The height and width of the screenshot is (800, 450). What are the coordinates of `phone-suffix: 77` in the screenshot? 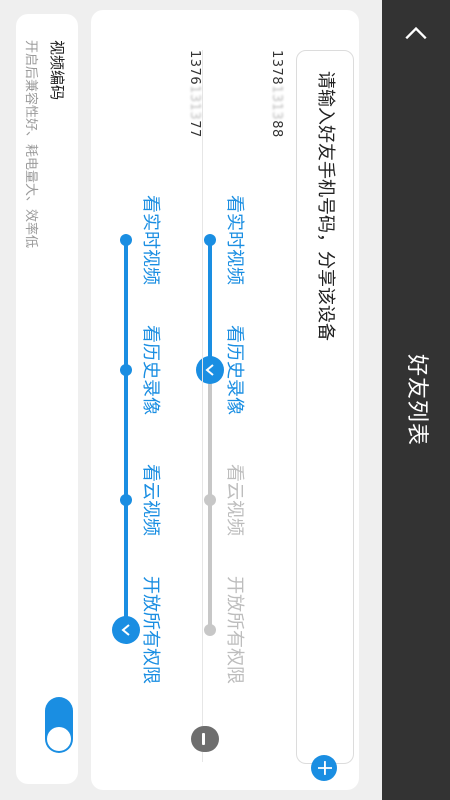 It's located at (194, 129).